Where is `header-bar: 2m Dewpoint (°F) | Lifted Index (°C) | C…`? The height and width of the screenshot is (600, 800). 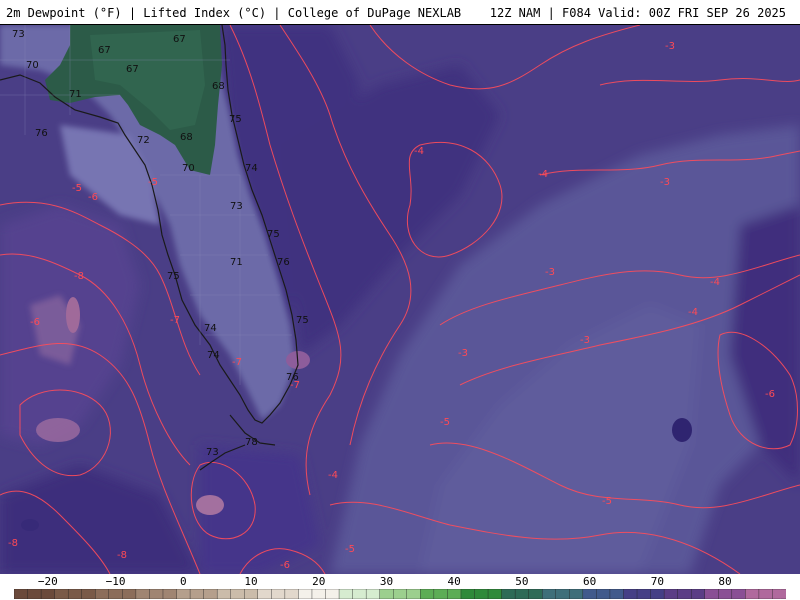 header-bar: 2m Dewpoint (°F) | Lifted Index (°C) | C… is located at coordinates (400, 12).